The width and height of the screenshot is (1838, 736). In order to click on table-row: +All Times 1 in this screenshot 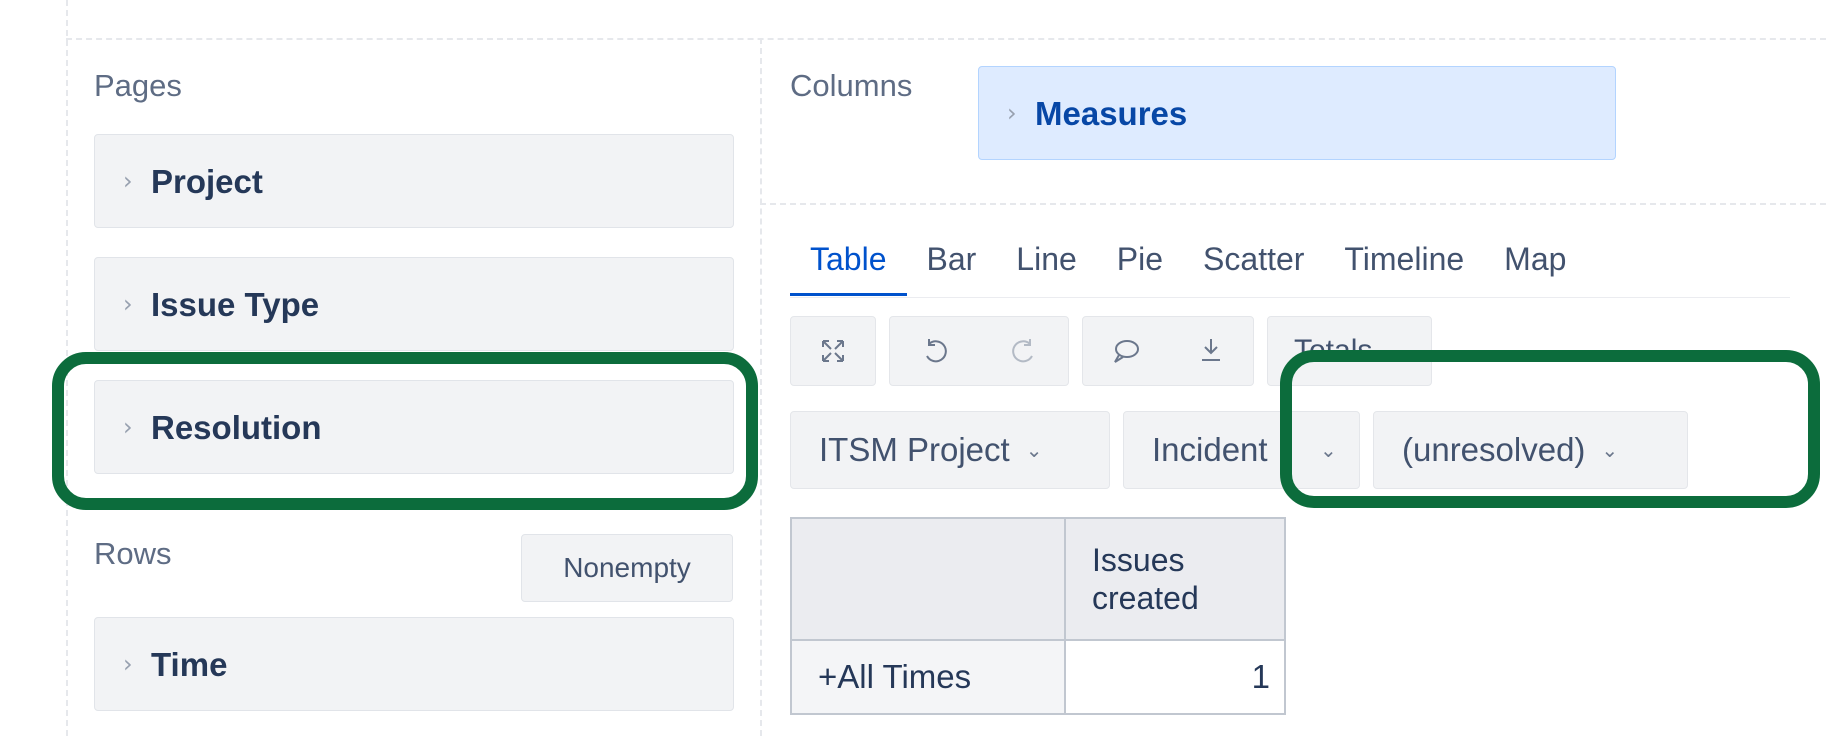, I will do `click(1038, 677)`.